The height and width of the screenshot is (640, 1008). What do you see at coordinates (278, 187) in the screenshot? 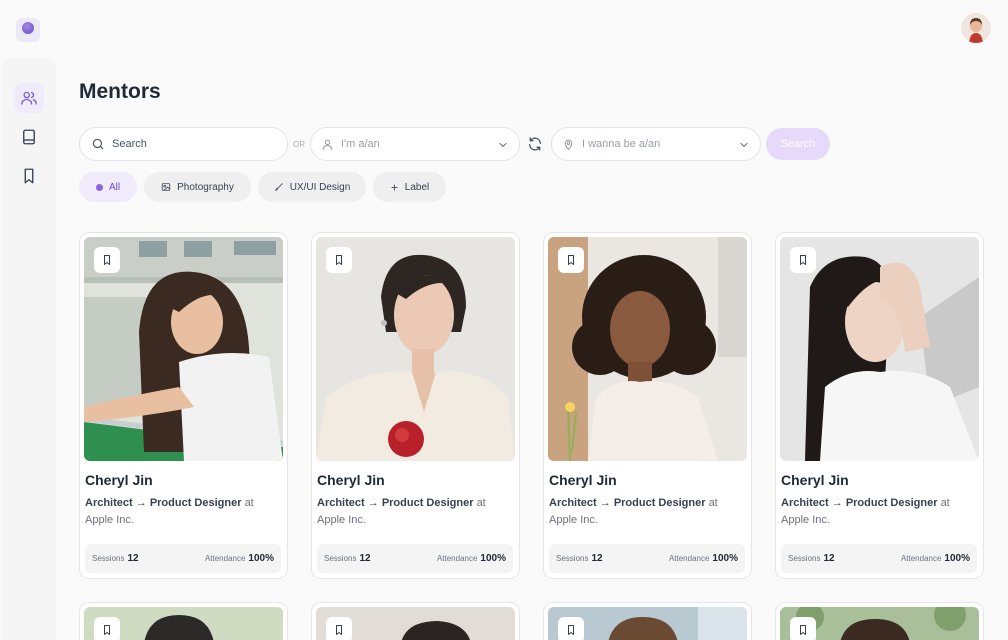
I see `brush-icon` at bounding box center [278, 187].